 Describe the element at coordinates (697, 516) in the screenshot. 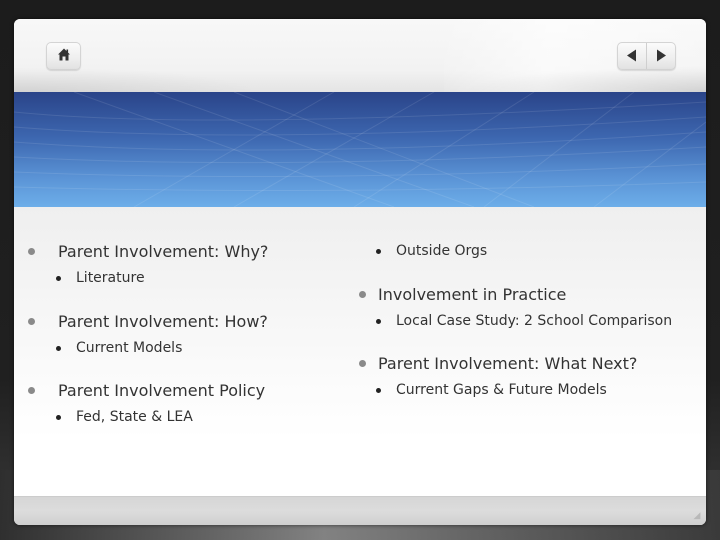

I see `resize-grip-icon: ◢` at that location.